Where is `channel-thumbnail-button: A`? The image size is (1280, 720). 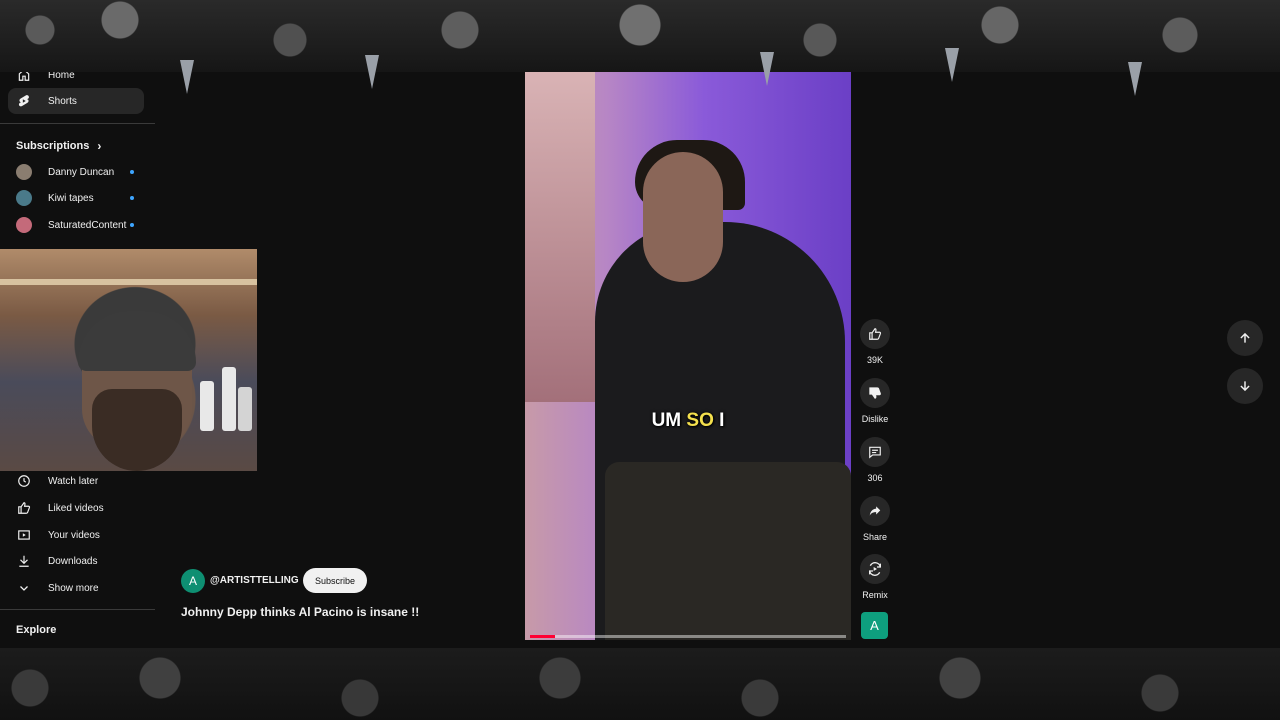 channel-thumbnail-button: A is located at coordinates (874, 625).